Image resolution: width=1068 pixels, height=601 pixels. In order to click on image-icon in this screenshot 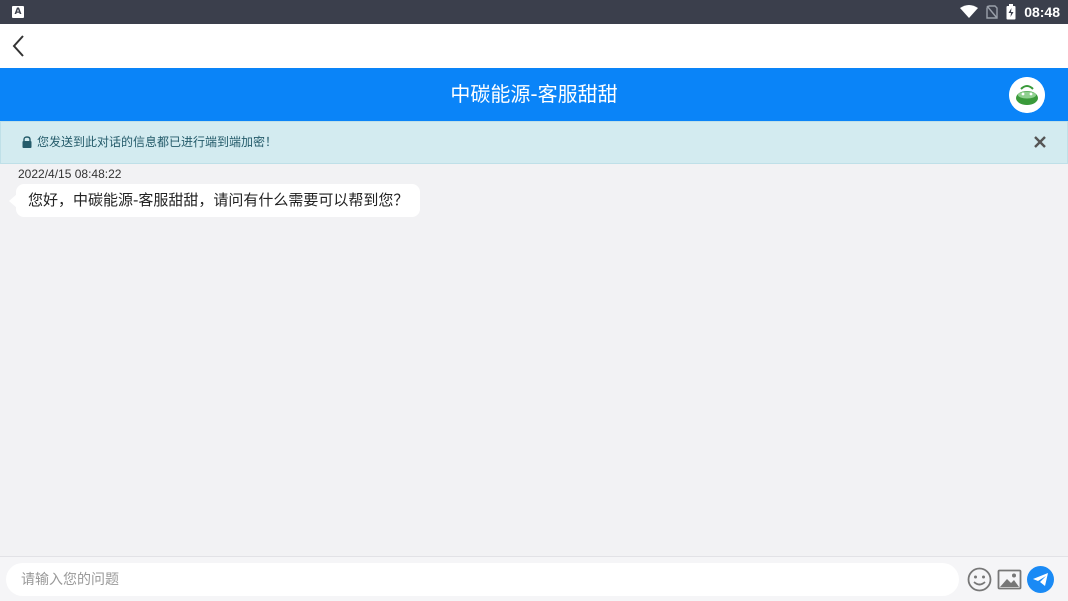, I will do `click(1009, 579)`.